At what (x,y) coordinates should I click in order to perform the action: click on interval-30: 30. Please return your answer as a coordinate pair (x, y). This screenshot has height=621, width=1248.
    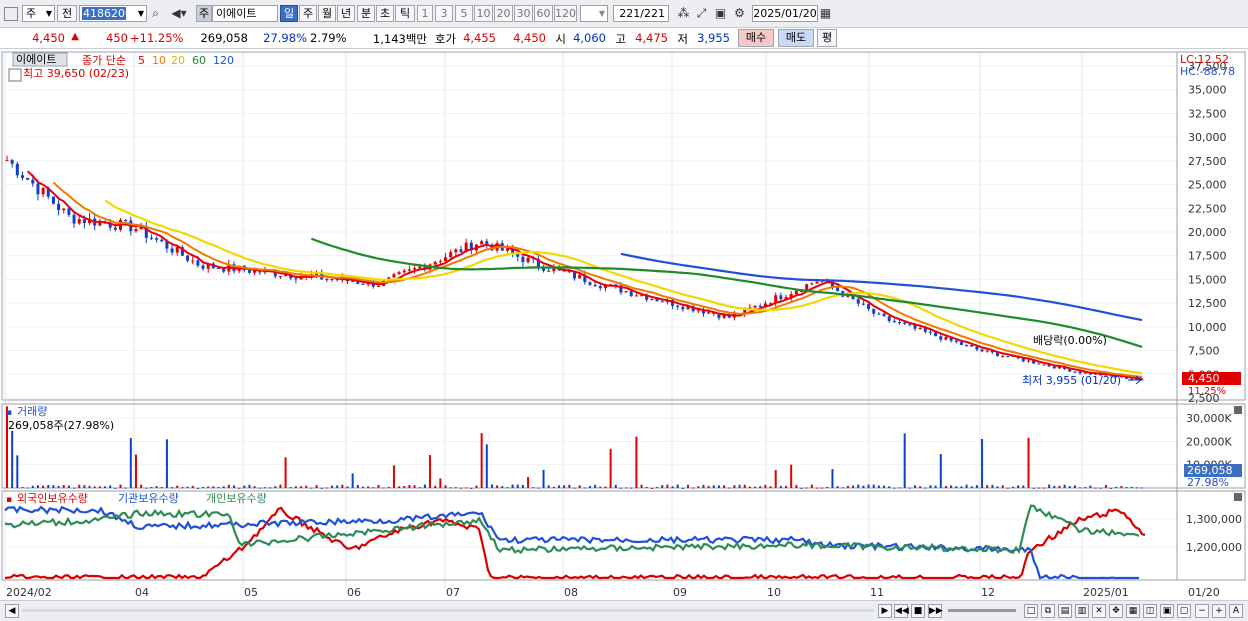
    Looking at the image, I should click on (523, 13).